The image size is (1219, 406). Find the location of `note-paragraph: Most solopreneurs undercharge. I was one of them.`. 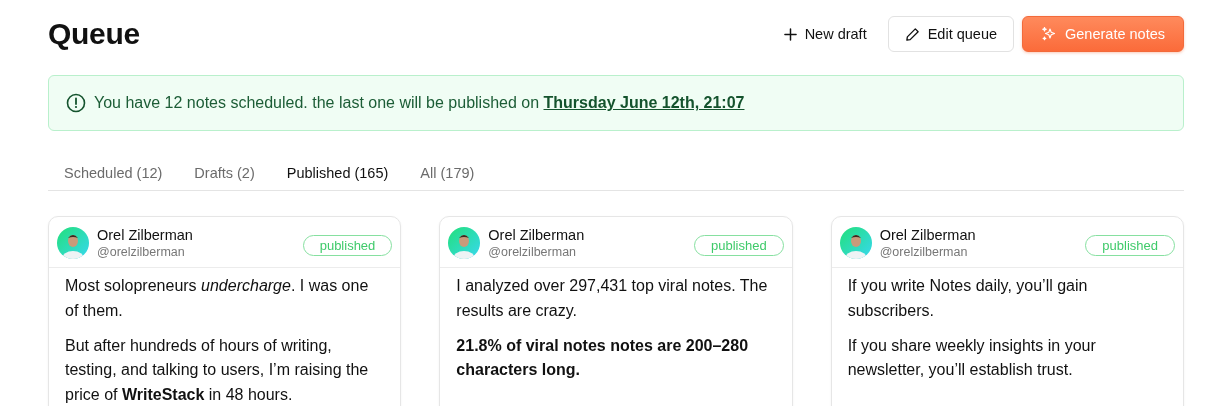

note-paragraph: Most solopreneurs undercharge. I was one of them. is located at coordinates (217, 298).